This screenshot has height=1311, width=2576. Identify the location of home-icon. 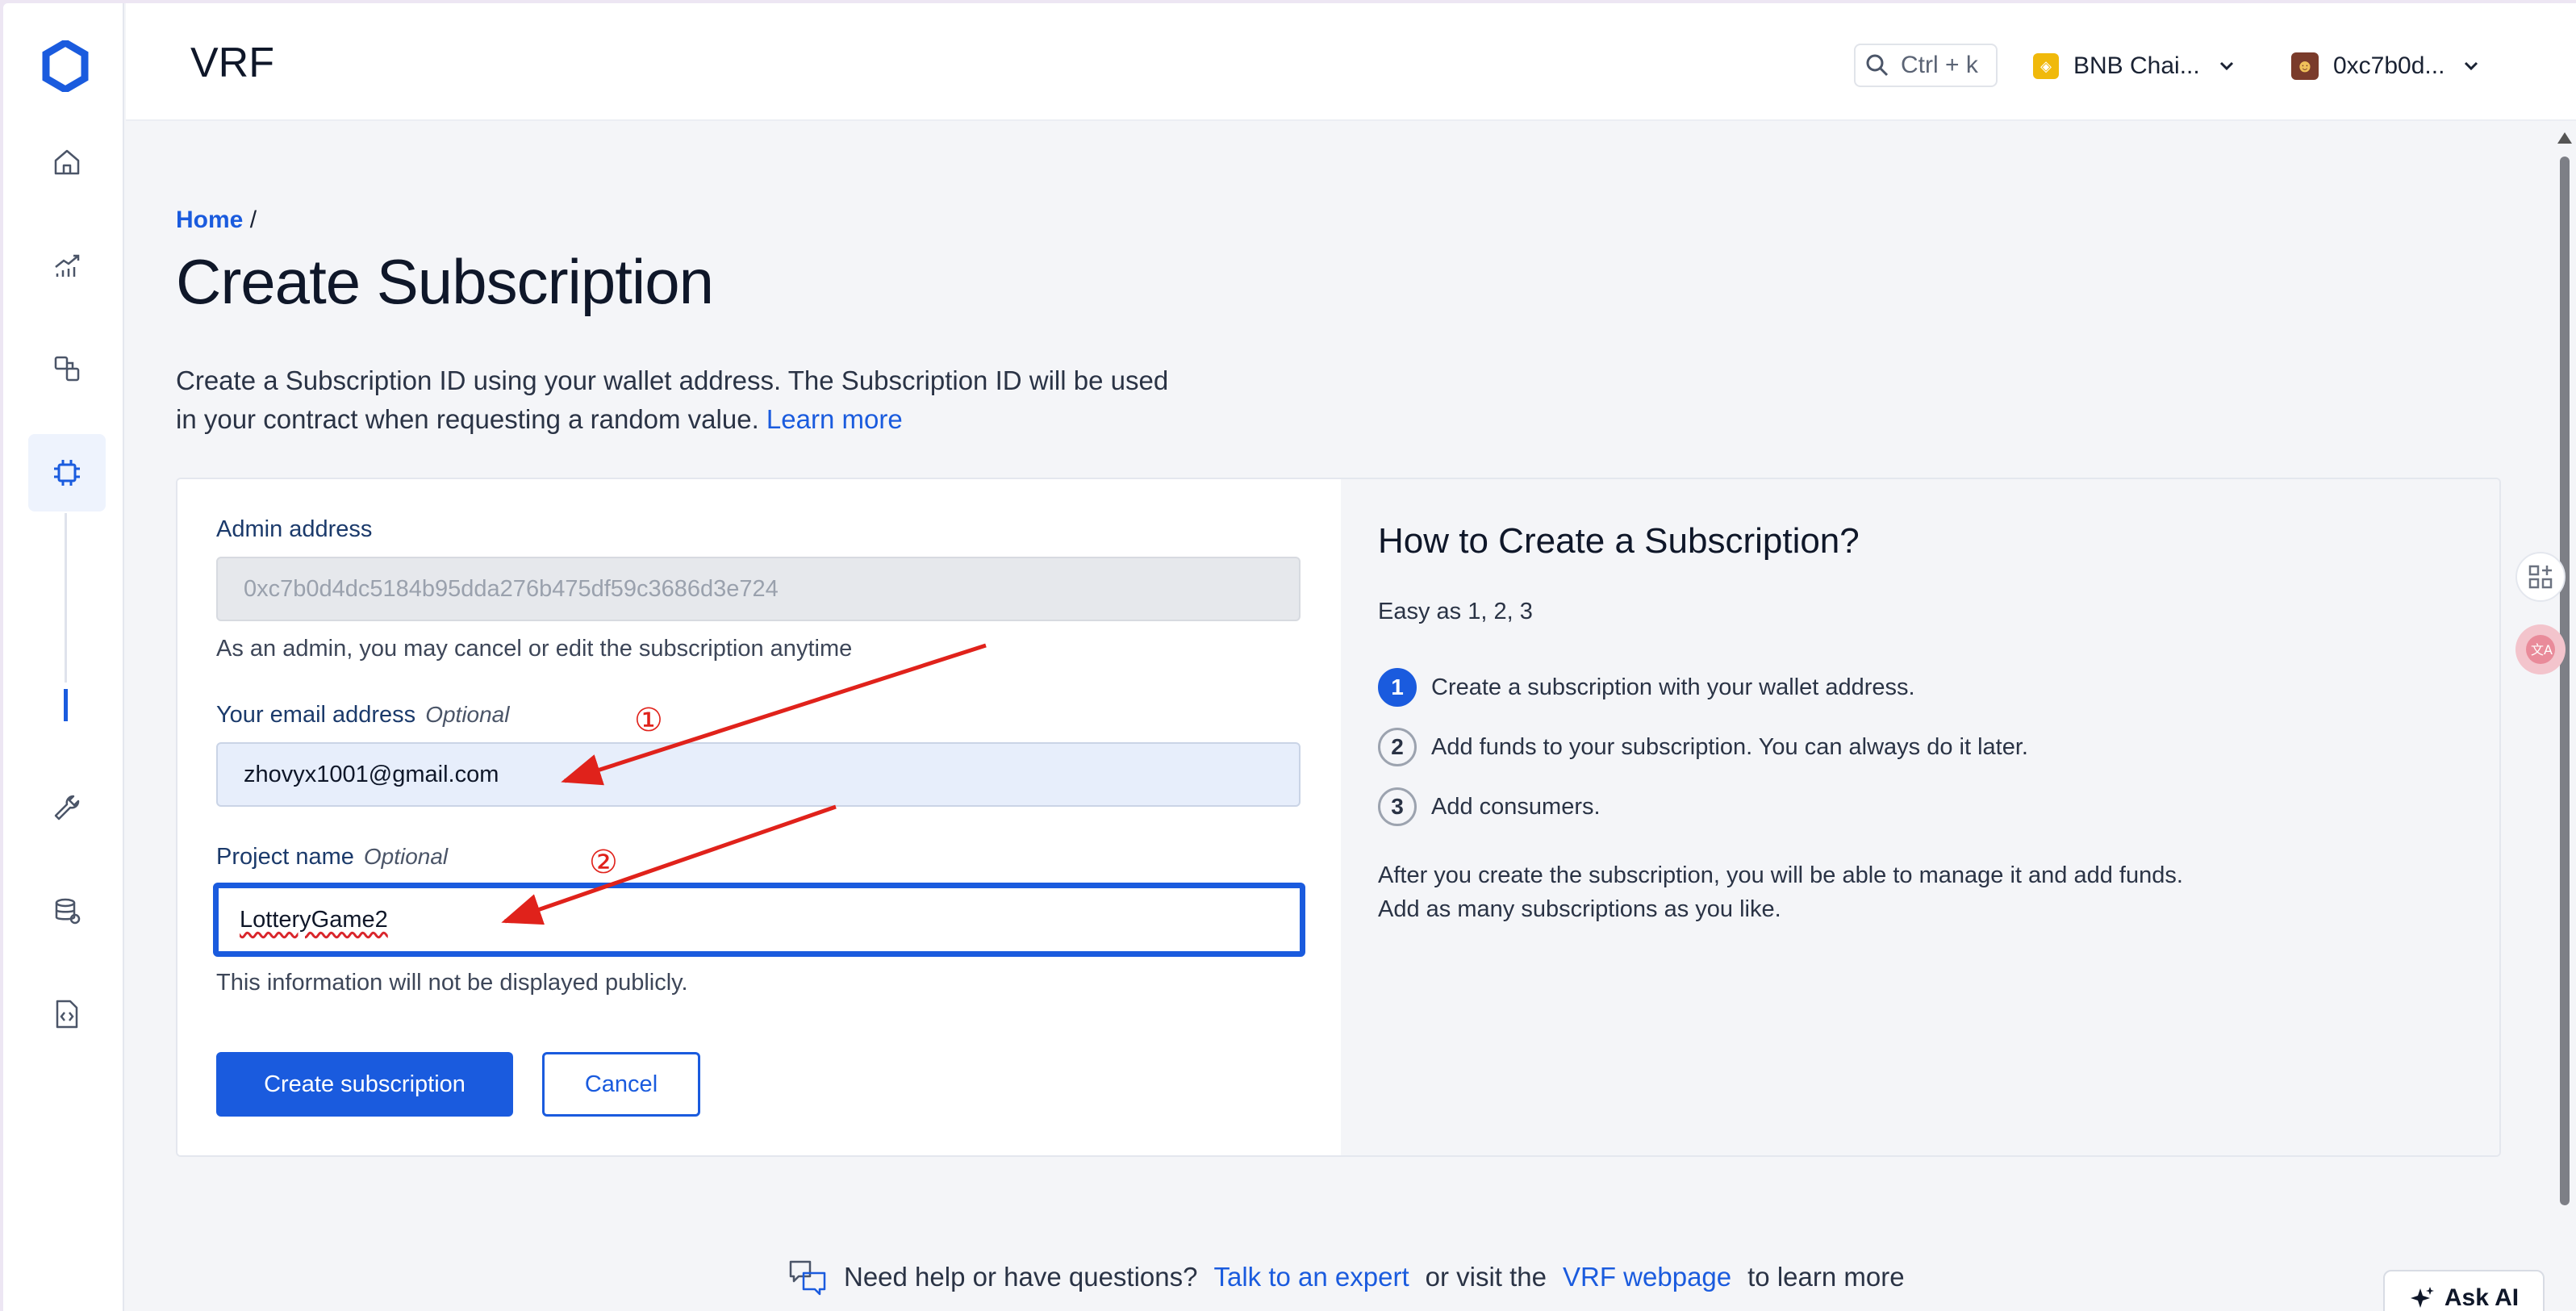
(67, 162).